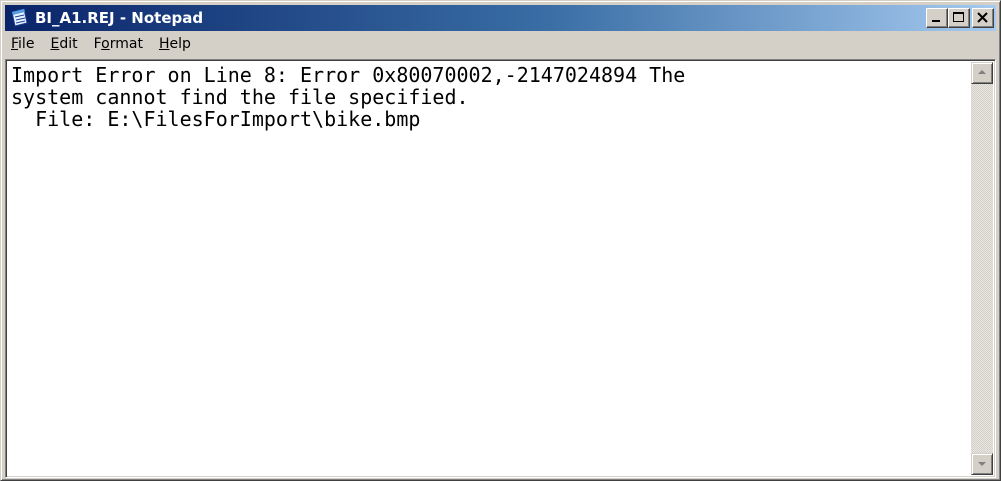 The image size is (1001, 481). I want to click on menu-file: File, so click(23, 44).